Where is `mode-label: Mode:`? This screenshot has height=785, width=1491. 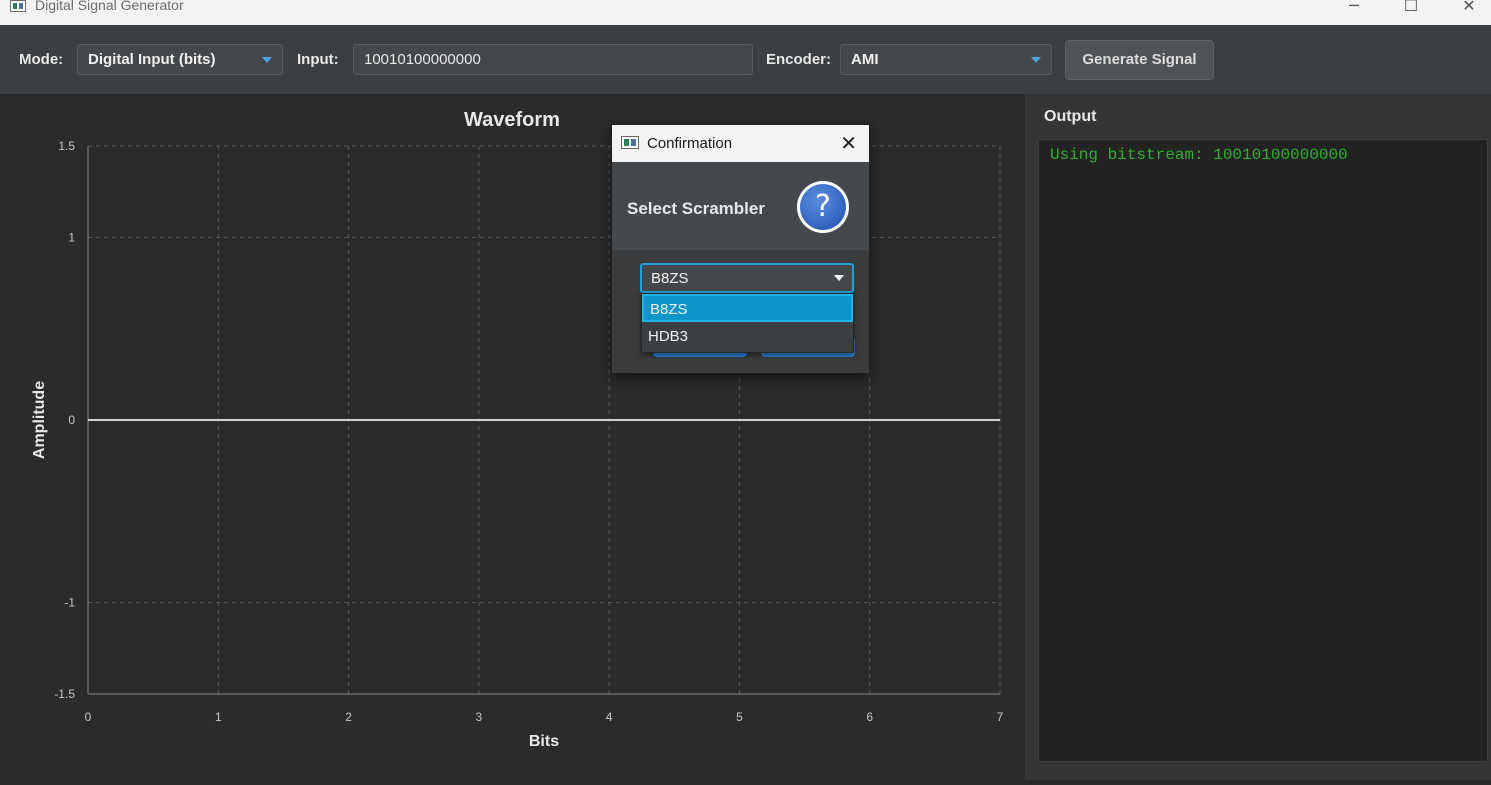
mode-label: Mode: is located at coordinates (41, 59).